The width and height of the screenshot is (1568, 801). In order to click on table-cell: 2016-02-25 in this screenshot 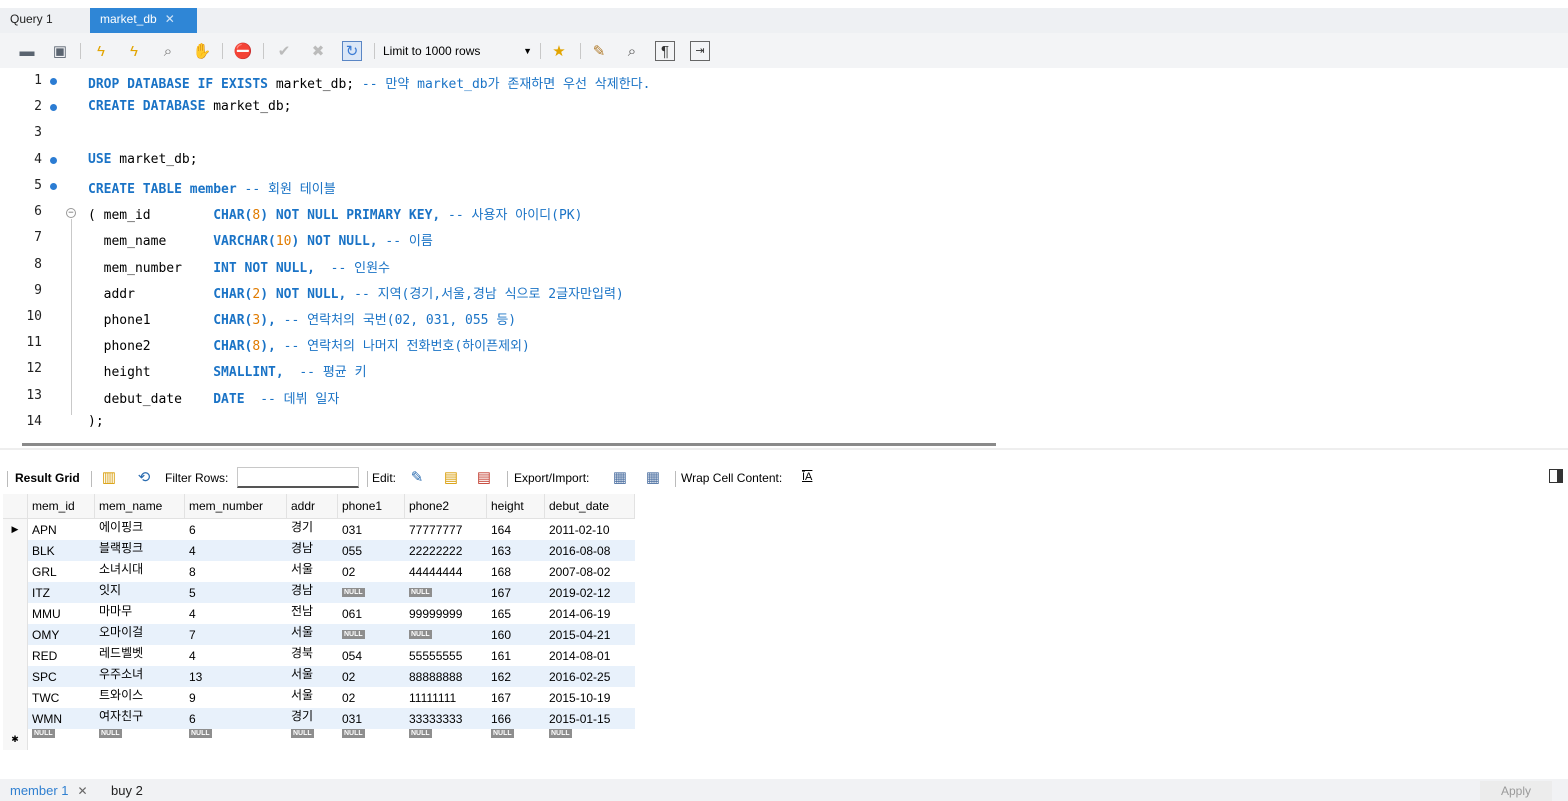, I will do `click(589, 676)`.